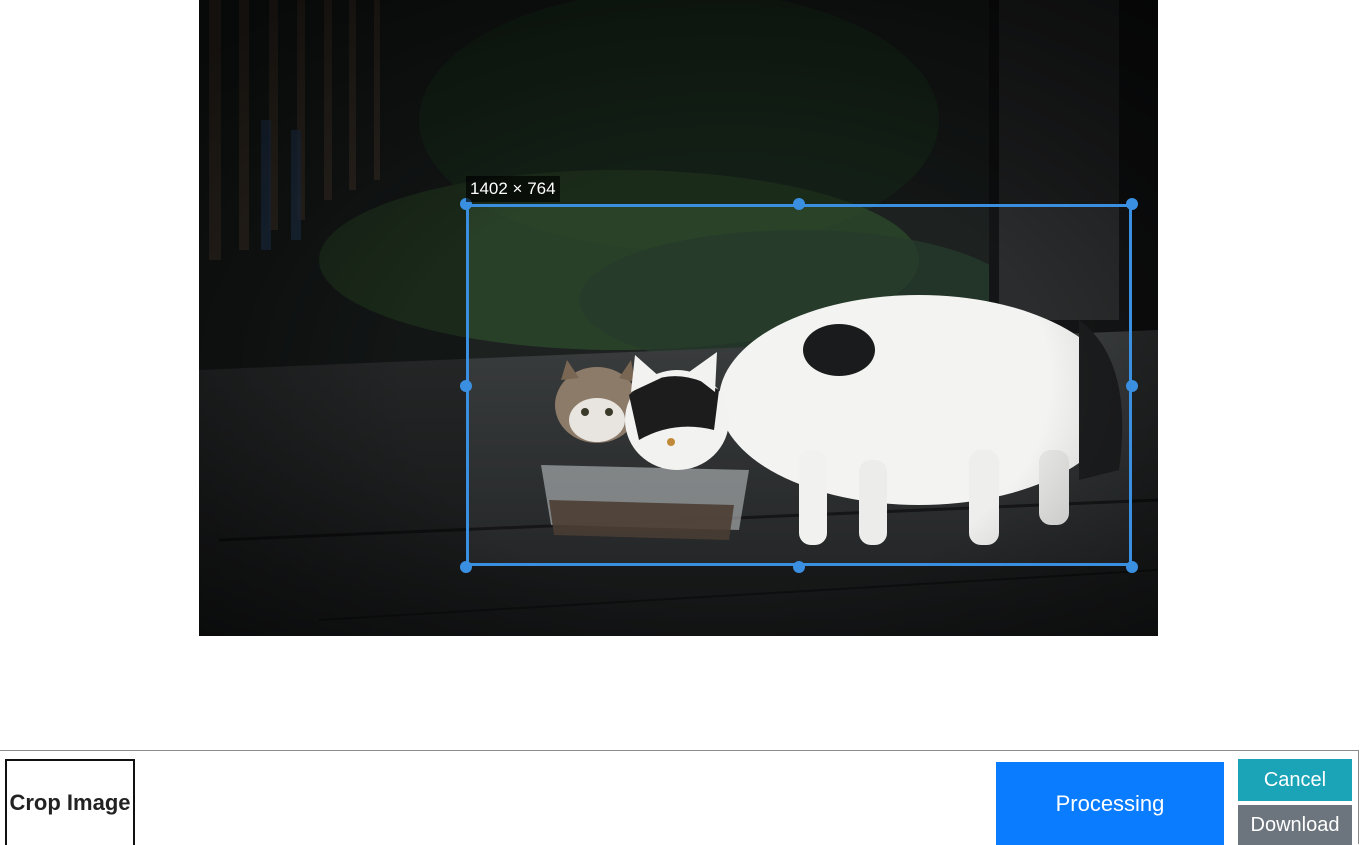 The height and width of the screenshot is (845, 1360). What do you see at coordinates (466, 567) in the screenshot?
I see `crop-handle-bottom-left` at bounding box center [466, 567].